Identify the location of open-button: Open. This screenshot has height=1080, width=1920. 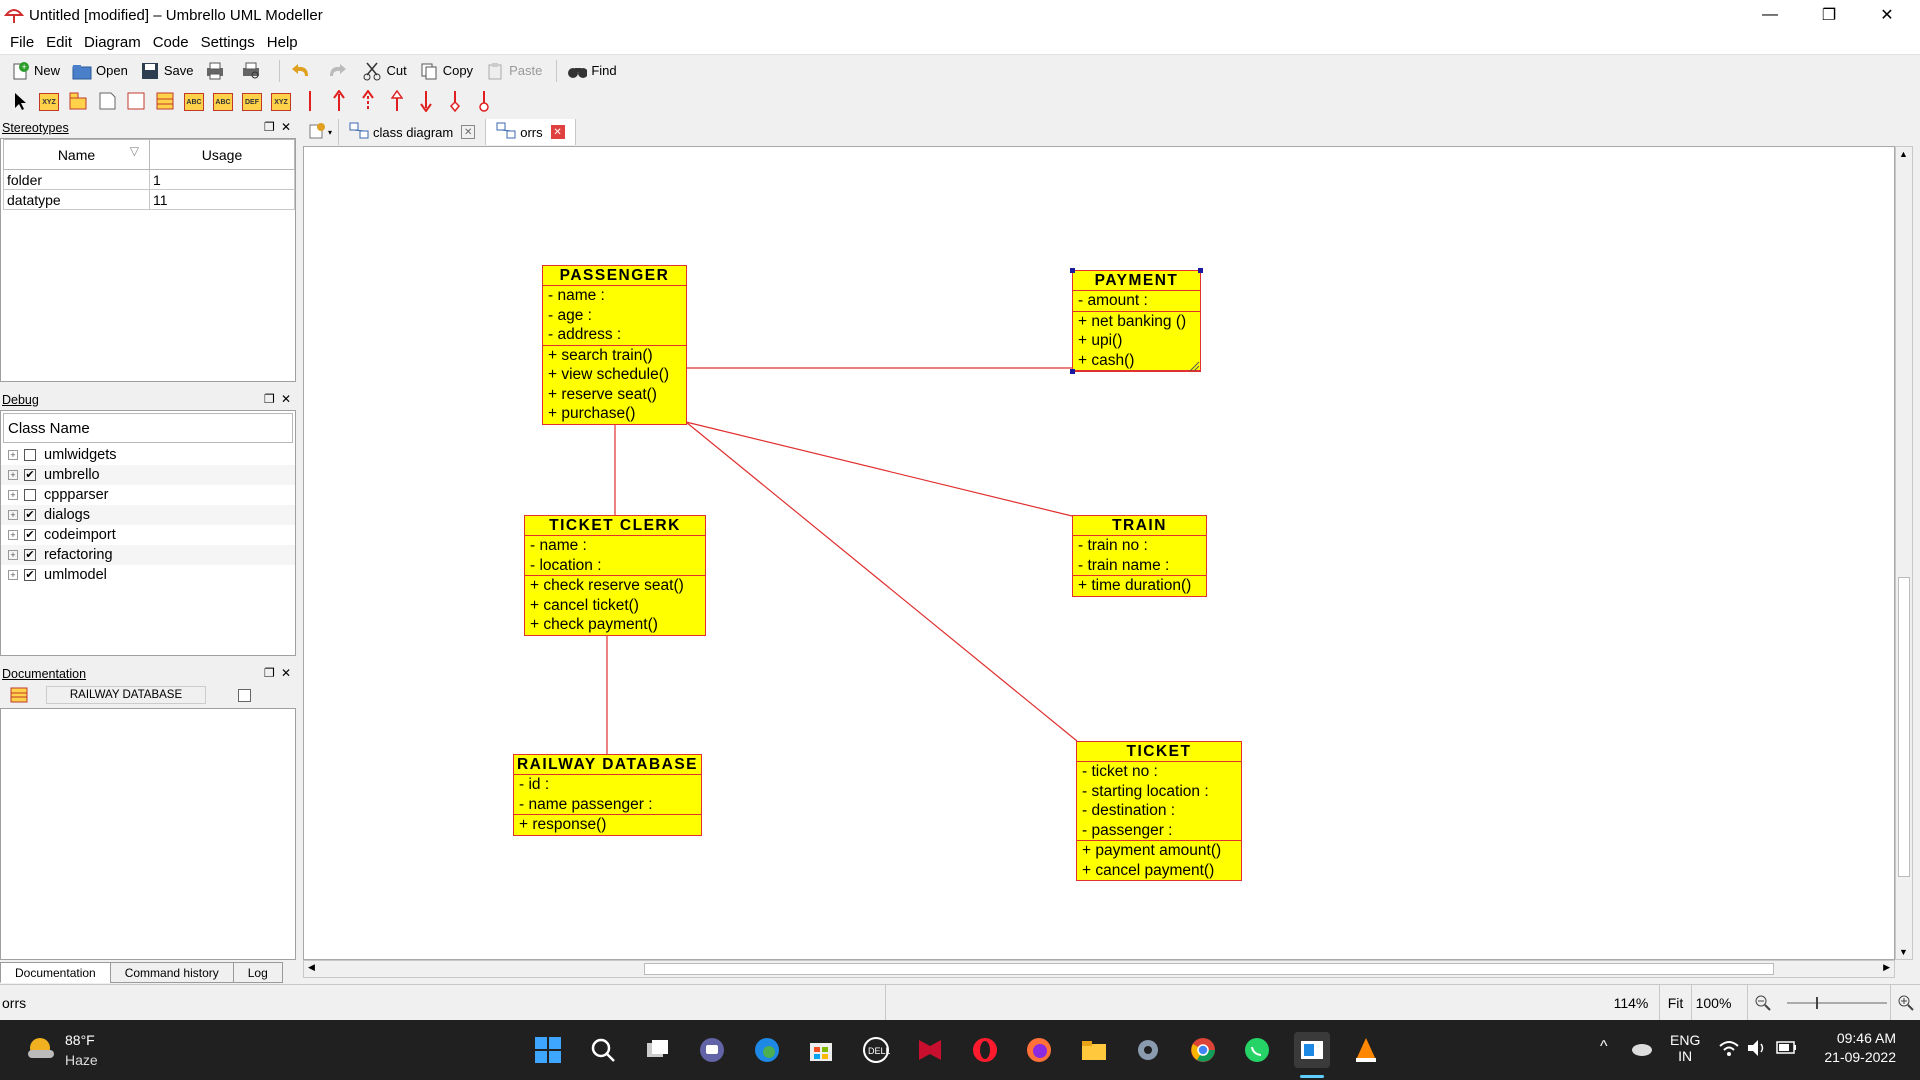
(100, 71).